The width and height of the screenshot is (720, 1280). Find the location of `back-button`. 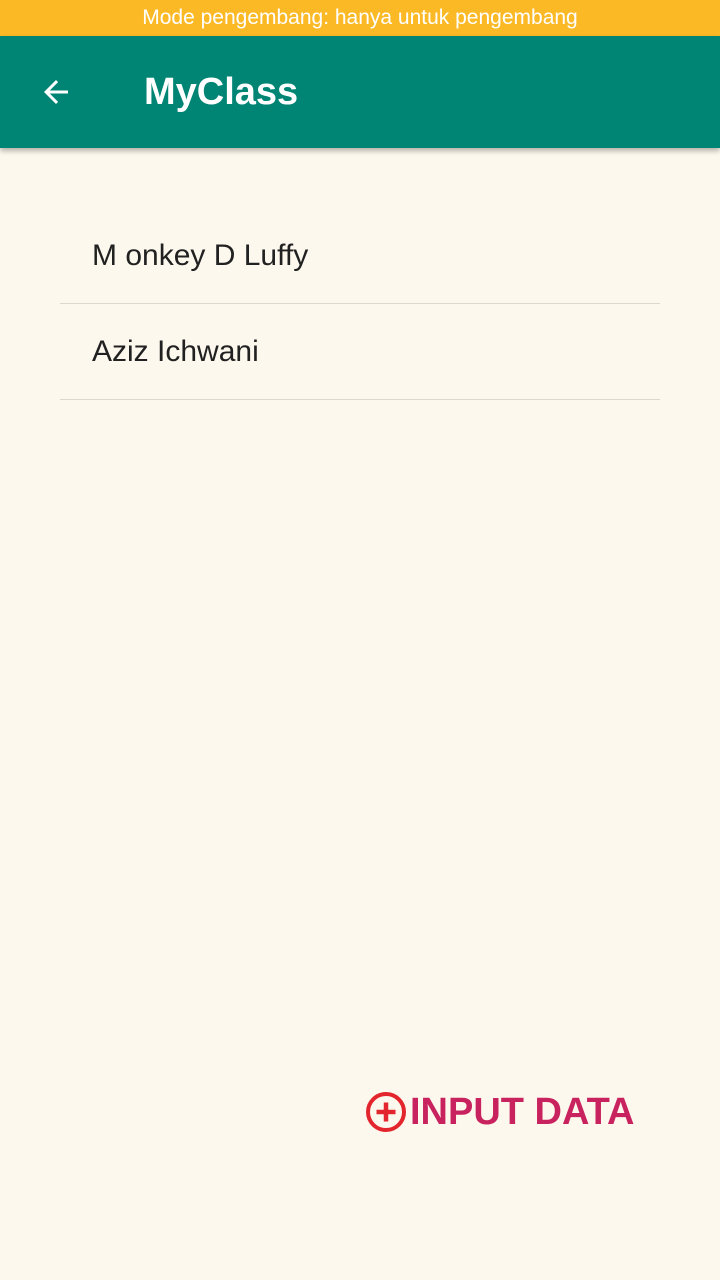

back-button is located at coordinates (56, 92).